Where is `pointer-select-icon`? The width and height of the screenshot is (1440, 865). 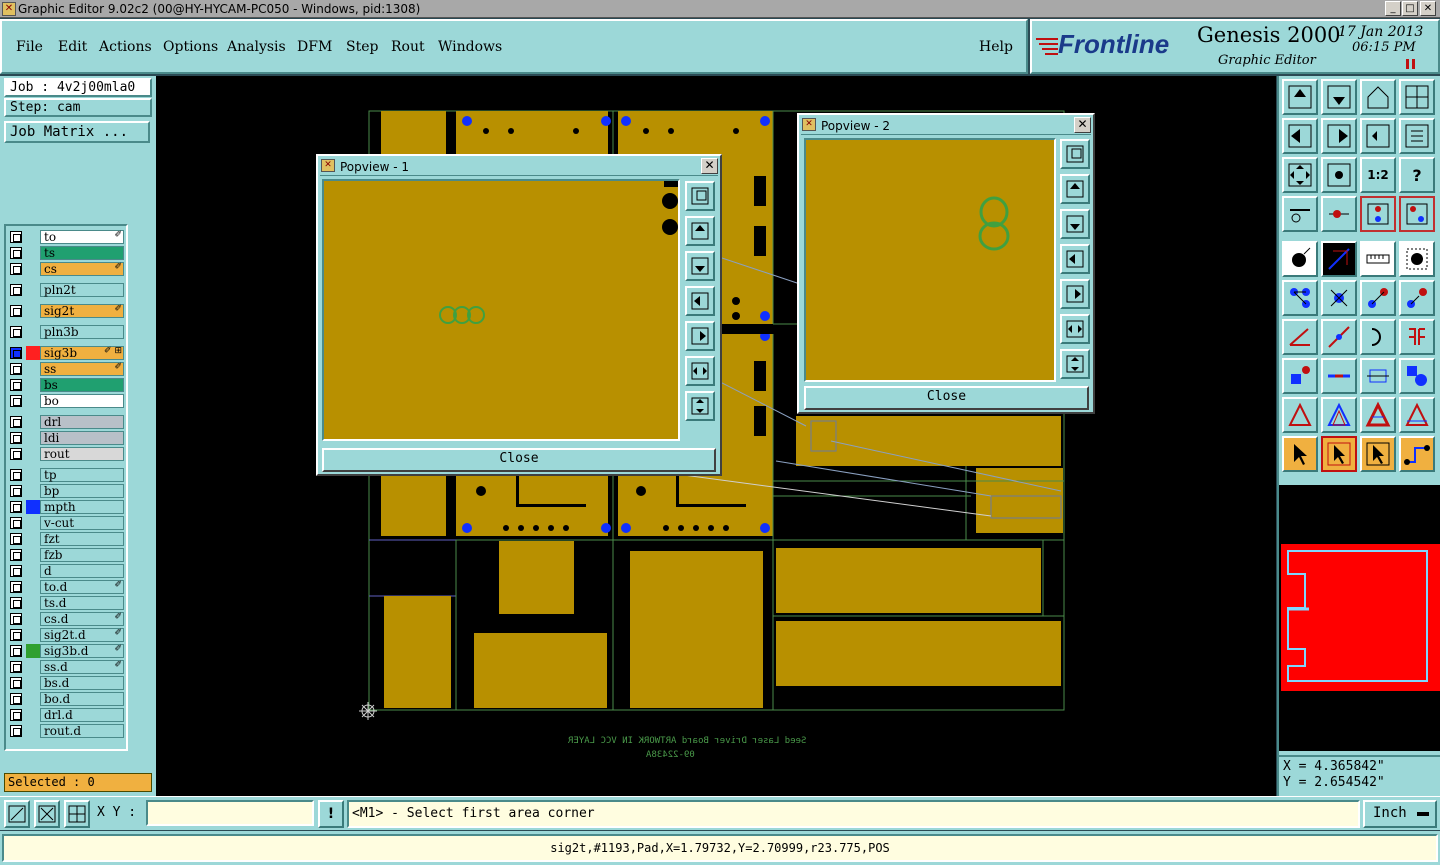 pointer-select-icon is located at coordinates (1339, 454).